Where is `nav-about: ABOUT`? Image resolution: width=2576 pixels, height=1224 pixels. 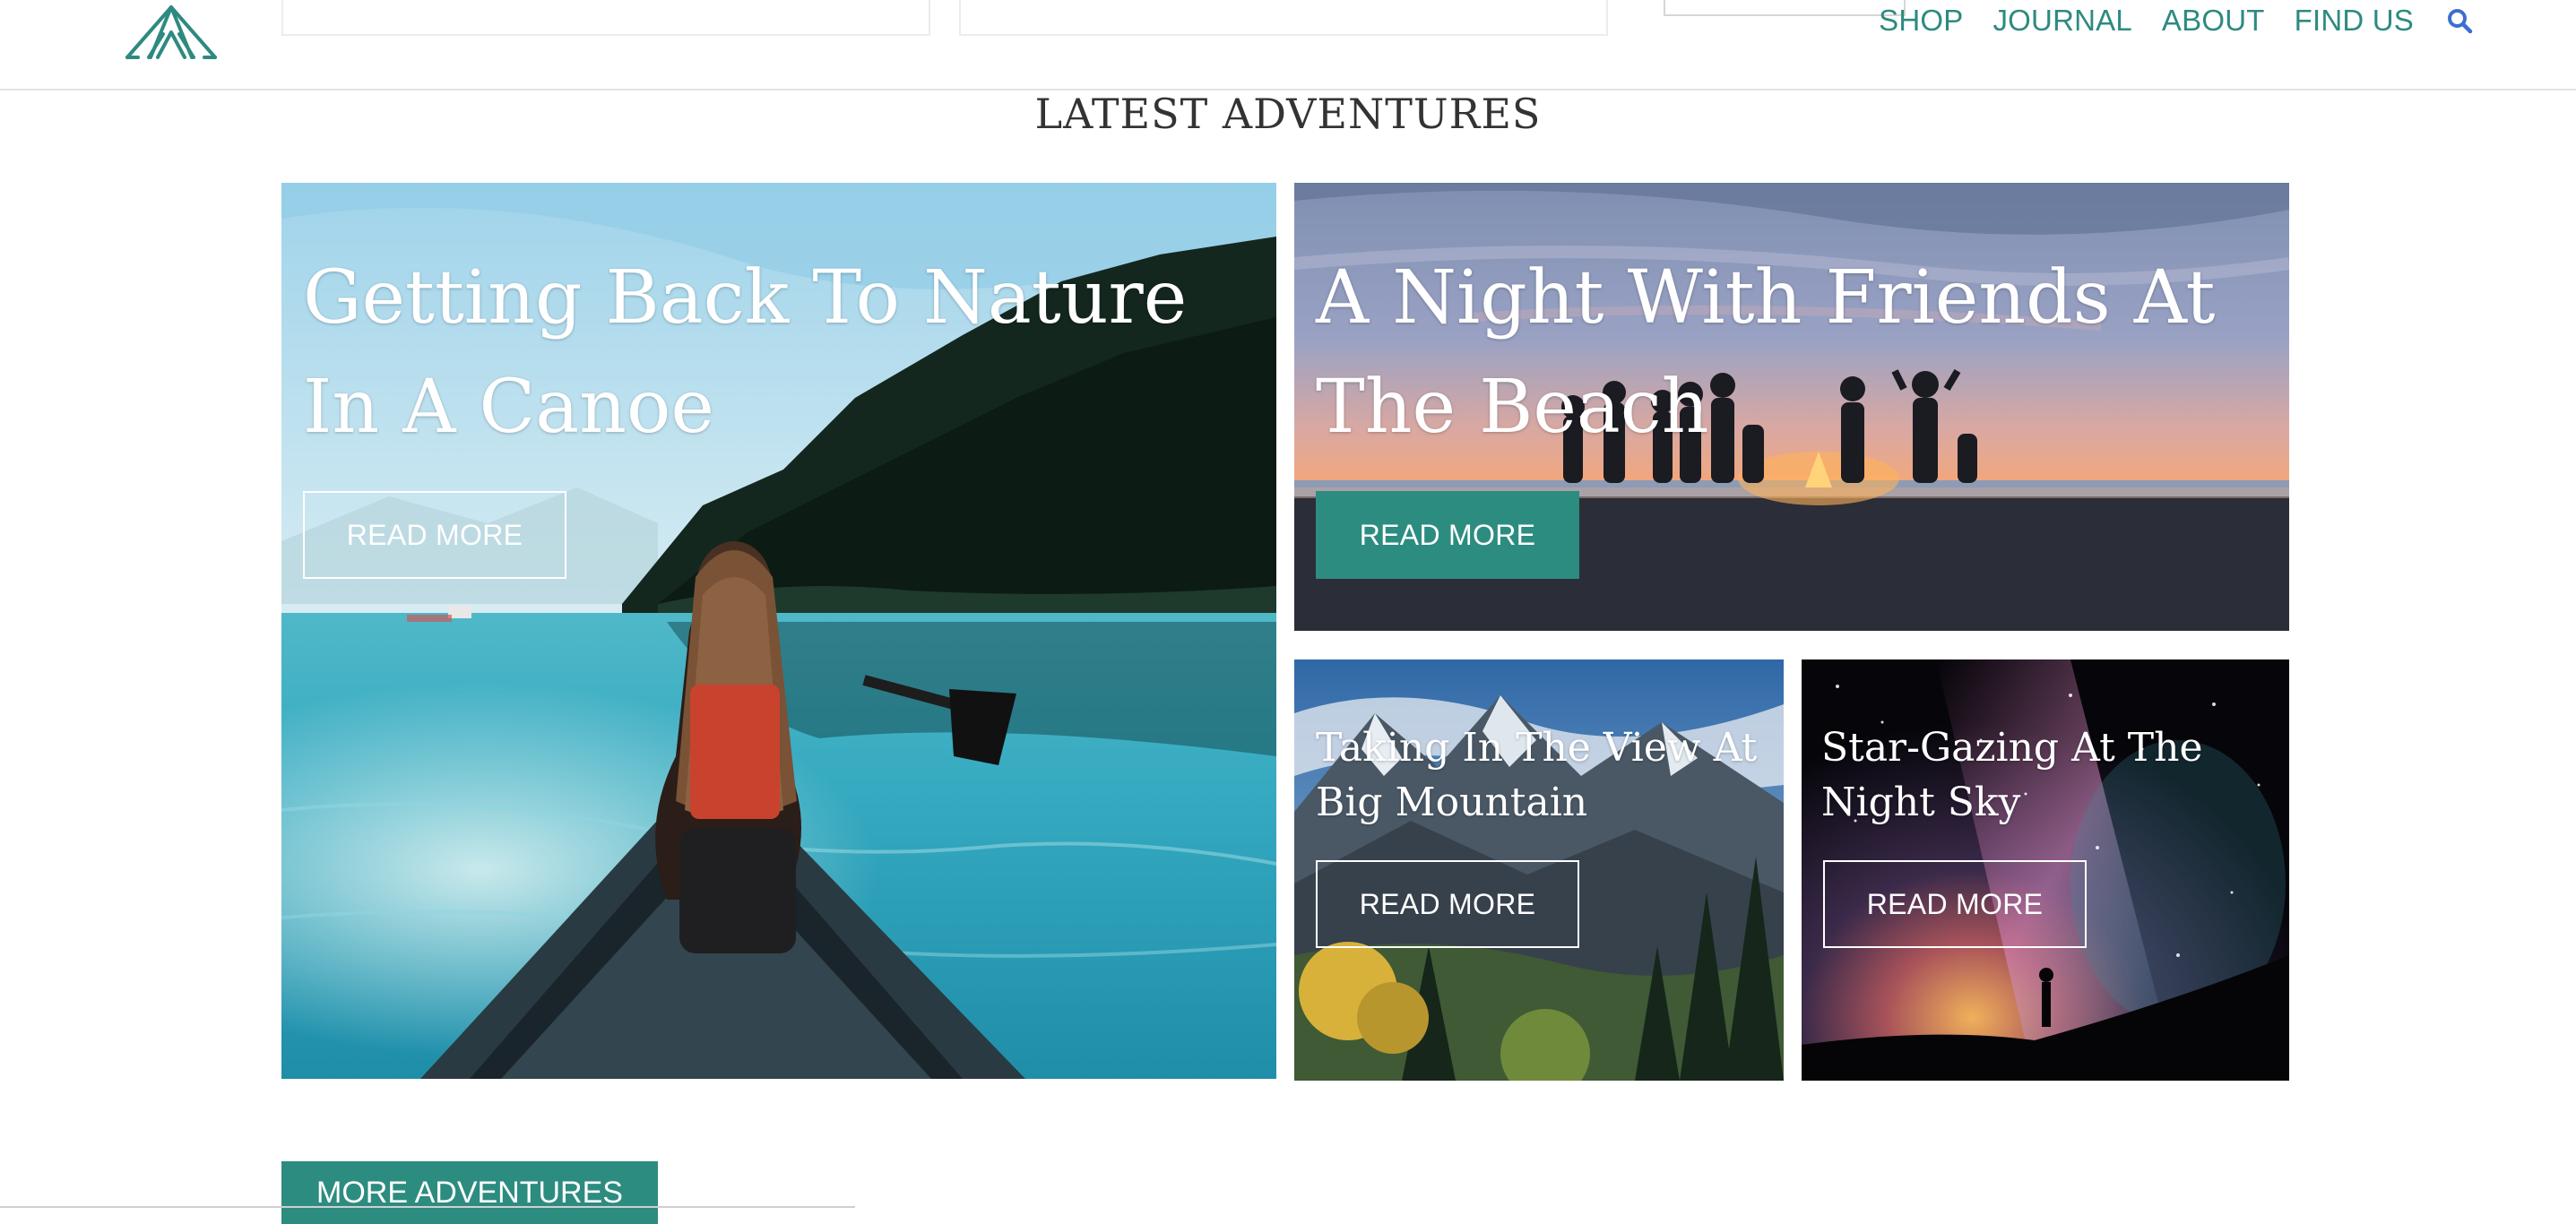
nav-about: ABOUT is located at coordinates (2213, 21).